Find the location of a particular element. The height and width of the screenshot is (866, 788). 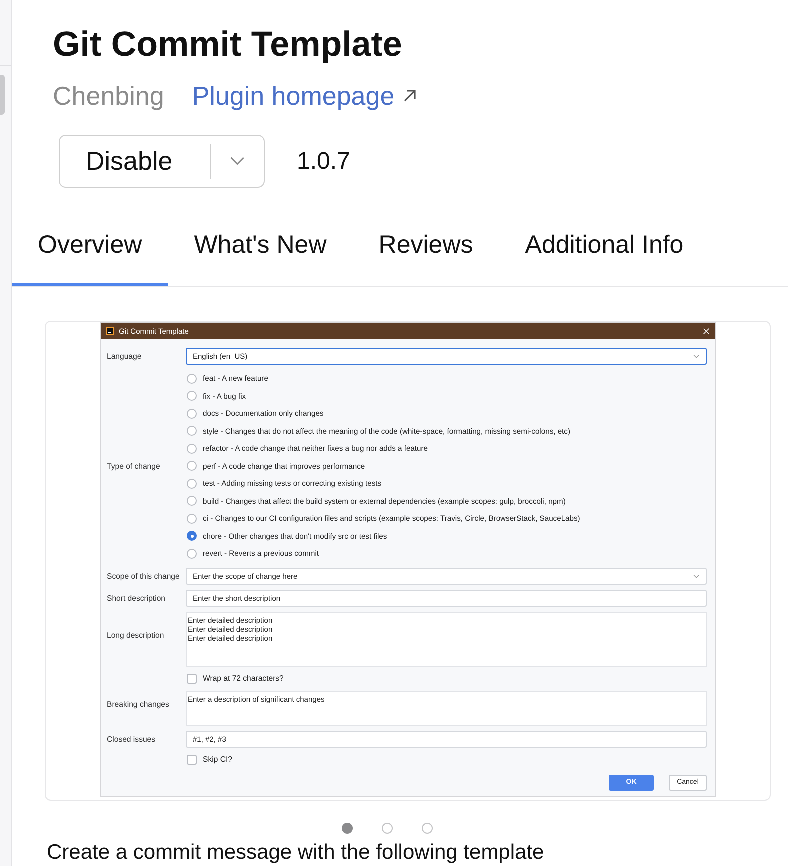

version-text: 1.0.7 is located at coordinates (323, 162).